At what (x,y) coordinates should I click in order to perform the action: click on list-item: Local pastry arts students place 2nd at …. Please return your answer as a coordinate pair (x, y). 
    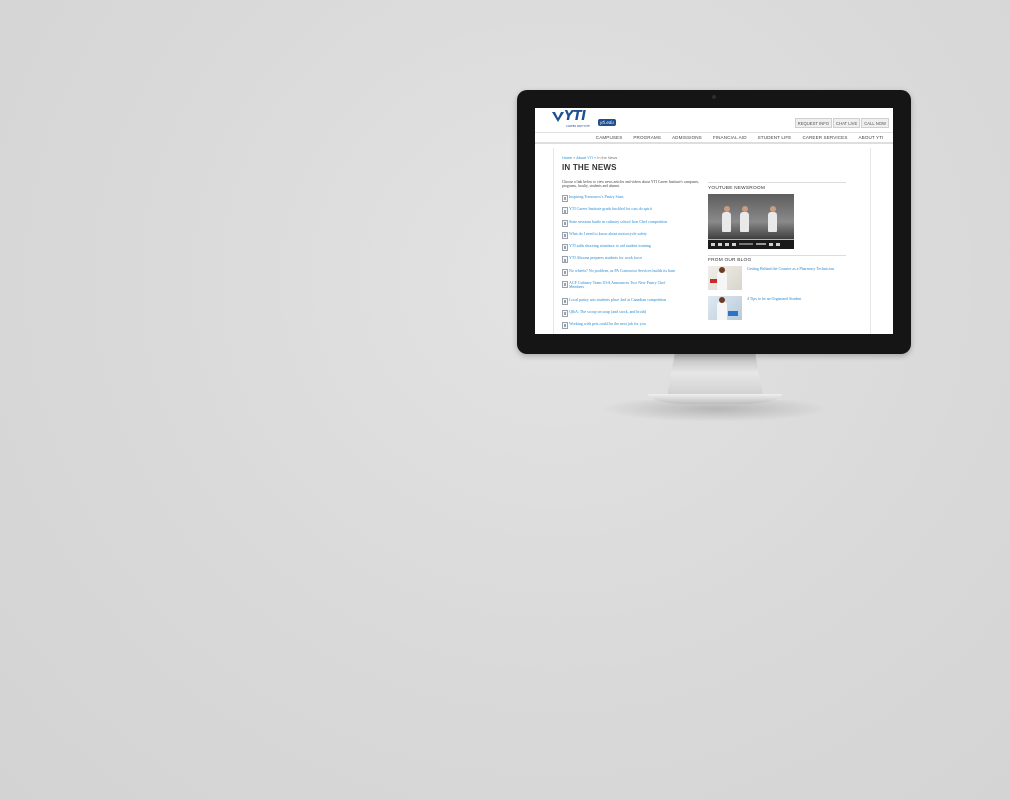
    Looking at the image, I should click on (633, 303).